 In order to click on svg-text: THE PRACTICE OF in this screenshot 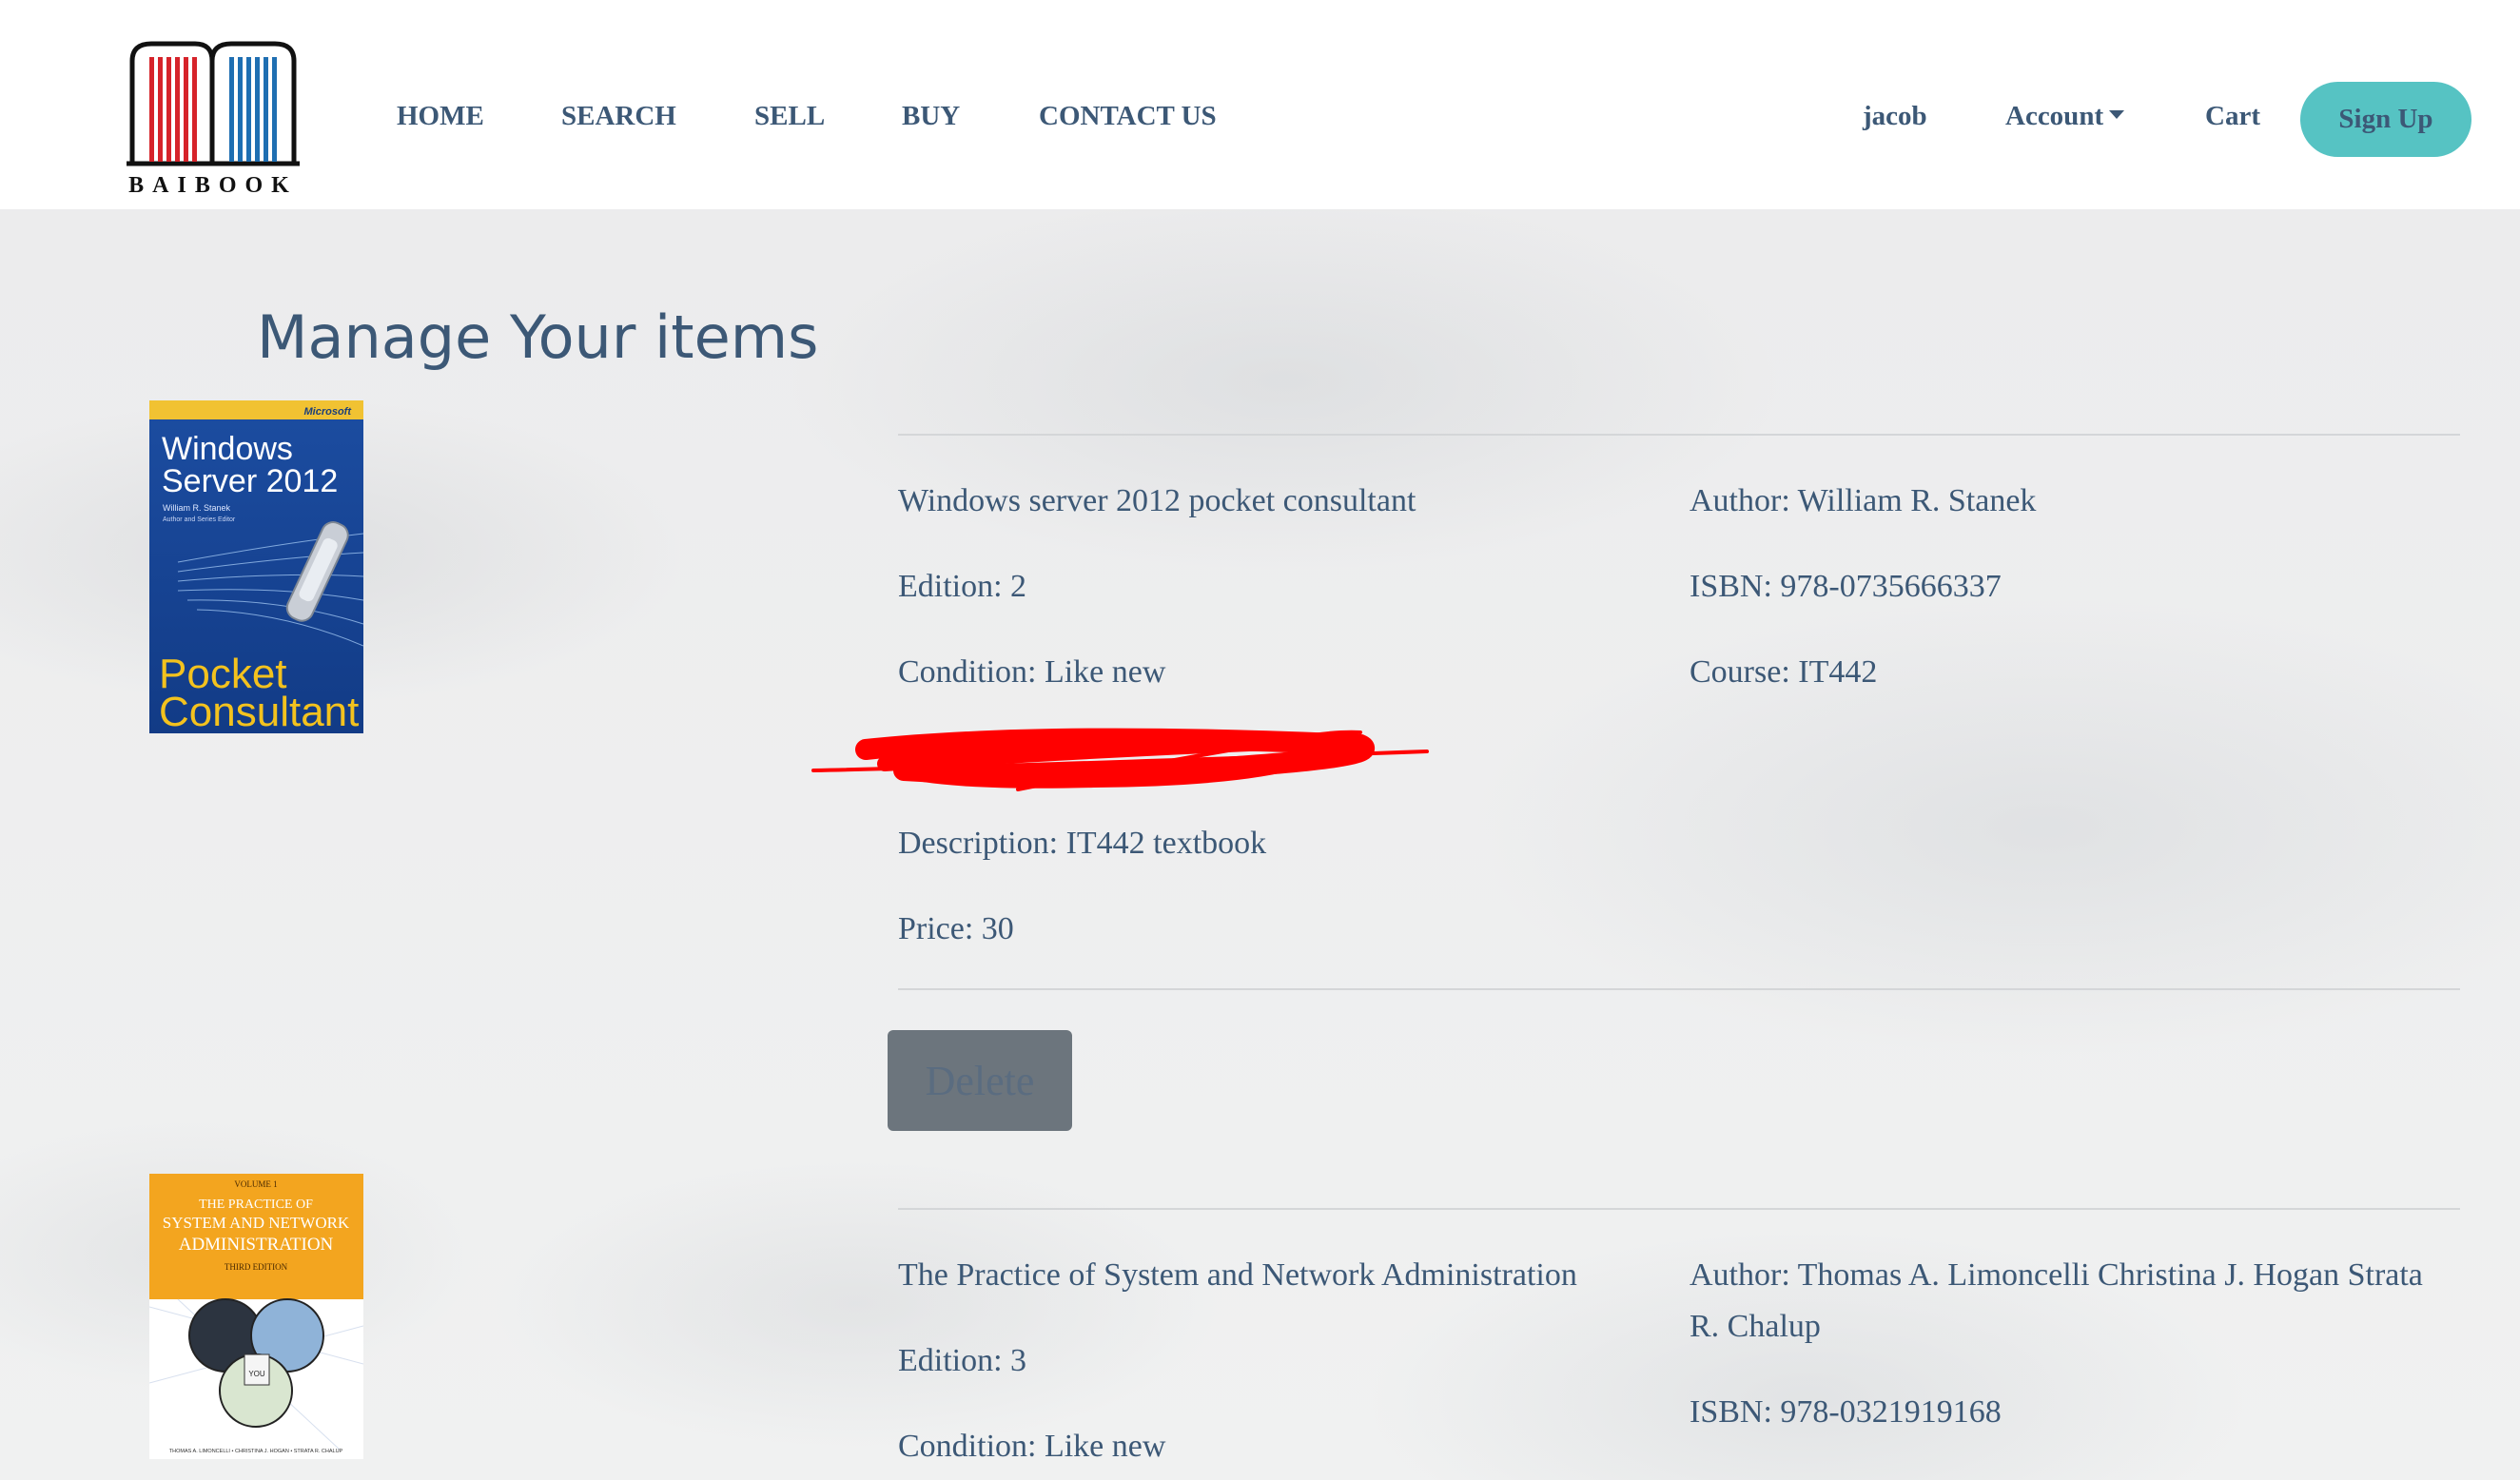, I will do `click(256, 1205)`.